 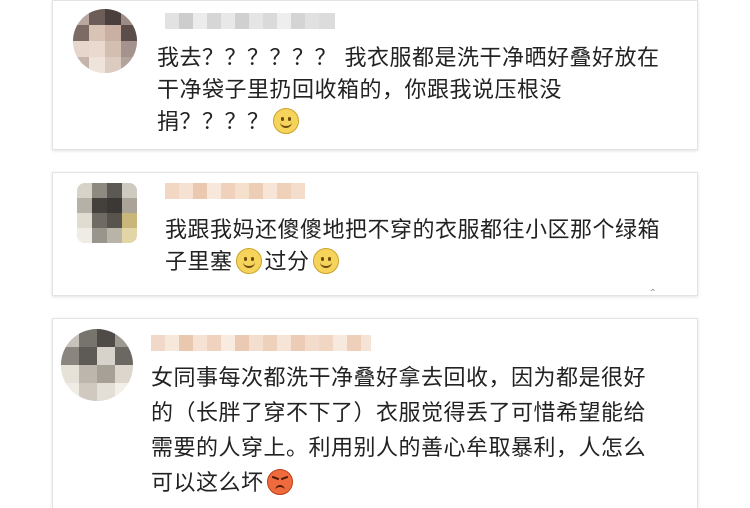 What do you see at coordinates (399, 413) in the screenshot?
I see `comment-line: 的（长胖了穿不下了）衣服觉得丢了可惜希望能给` at bounding box center [399, 413].